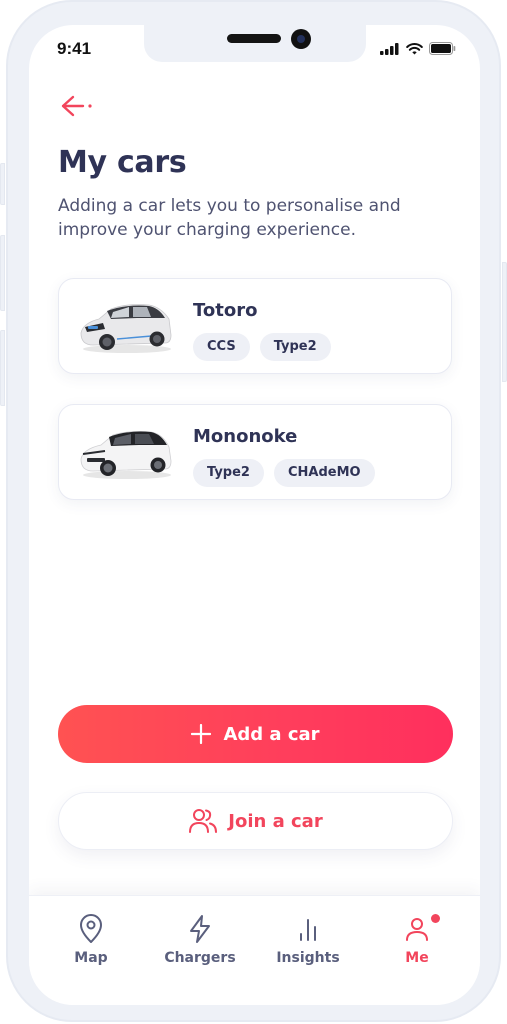  What do you see at coordinates (2, 184) in the screenshot?
I see `mute-switch` at bounding box center [2, 184].